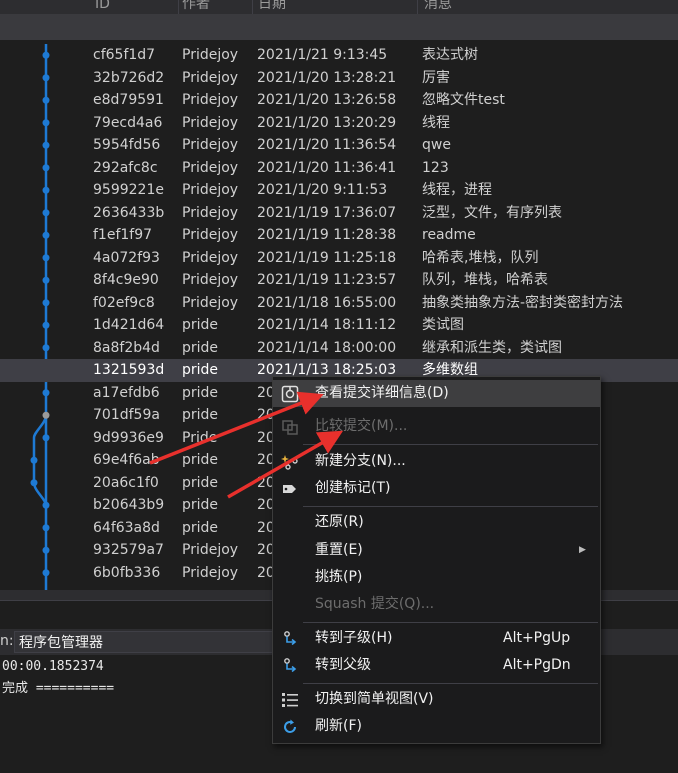  Describe the element at coordinates (129, 505) in the screenshot. I see `commit-id: b20643b9` at that location.